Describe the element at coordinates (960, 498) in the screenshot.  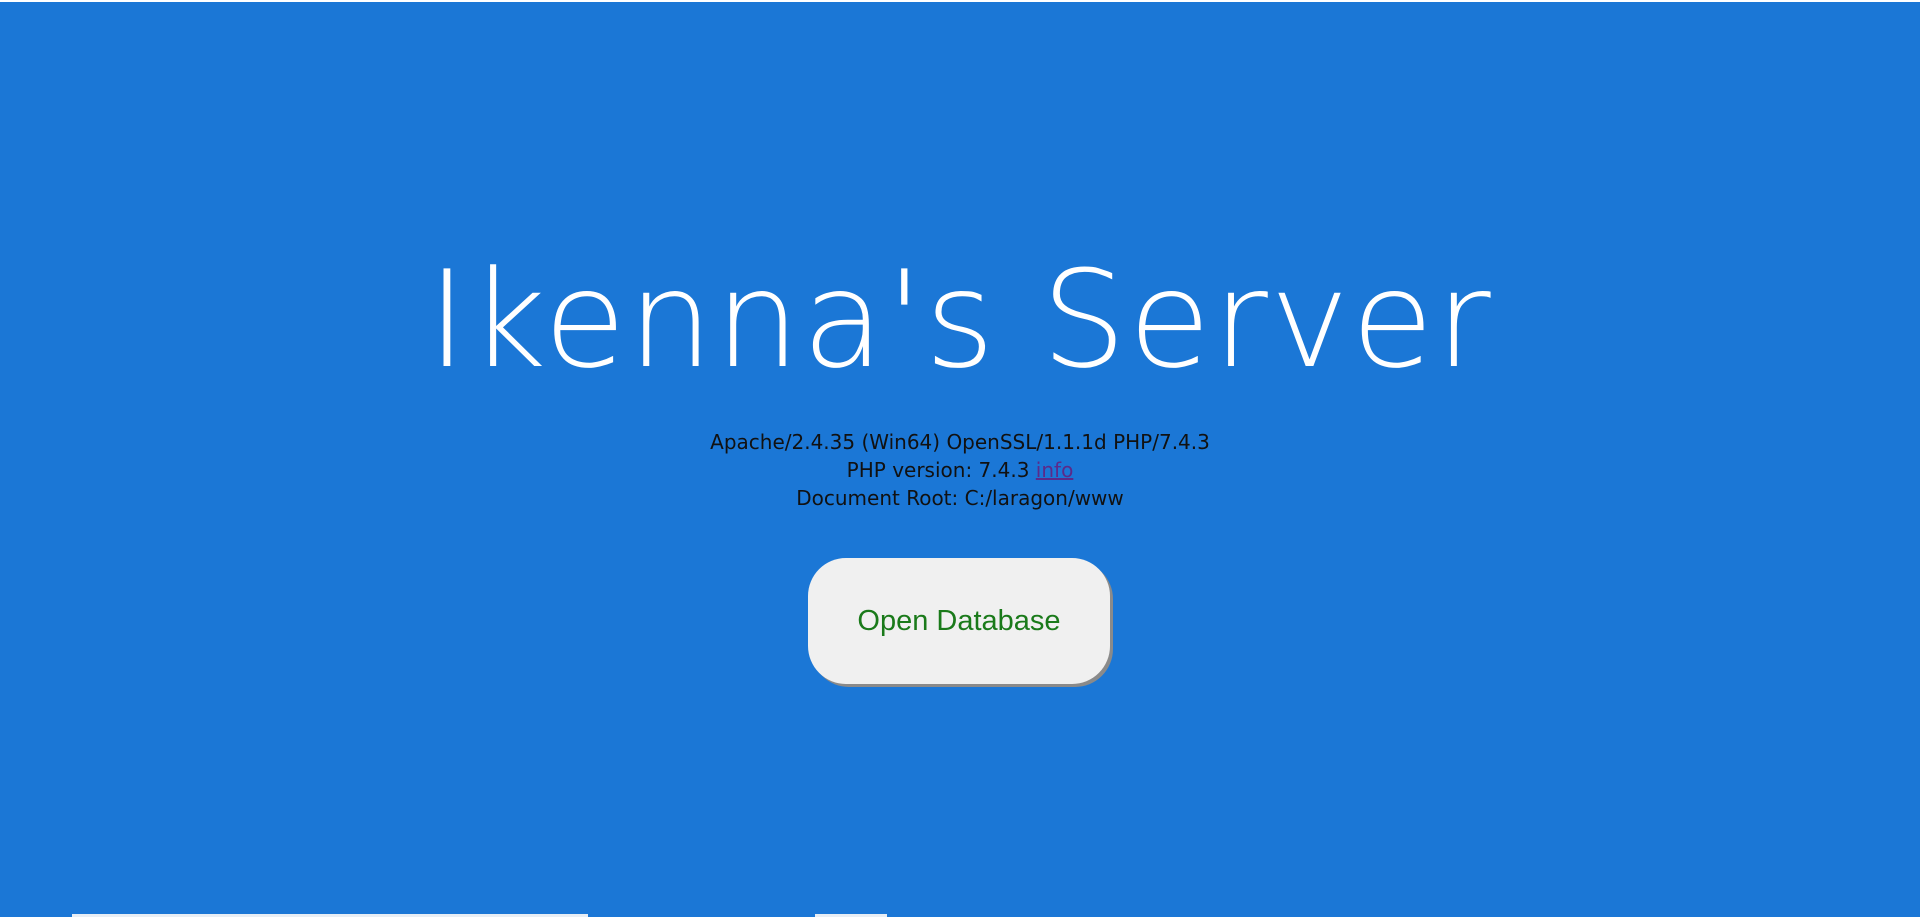
I see `document-root: Document Root: C:/laragon/www` at that location.